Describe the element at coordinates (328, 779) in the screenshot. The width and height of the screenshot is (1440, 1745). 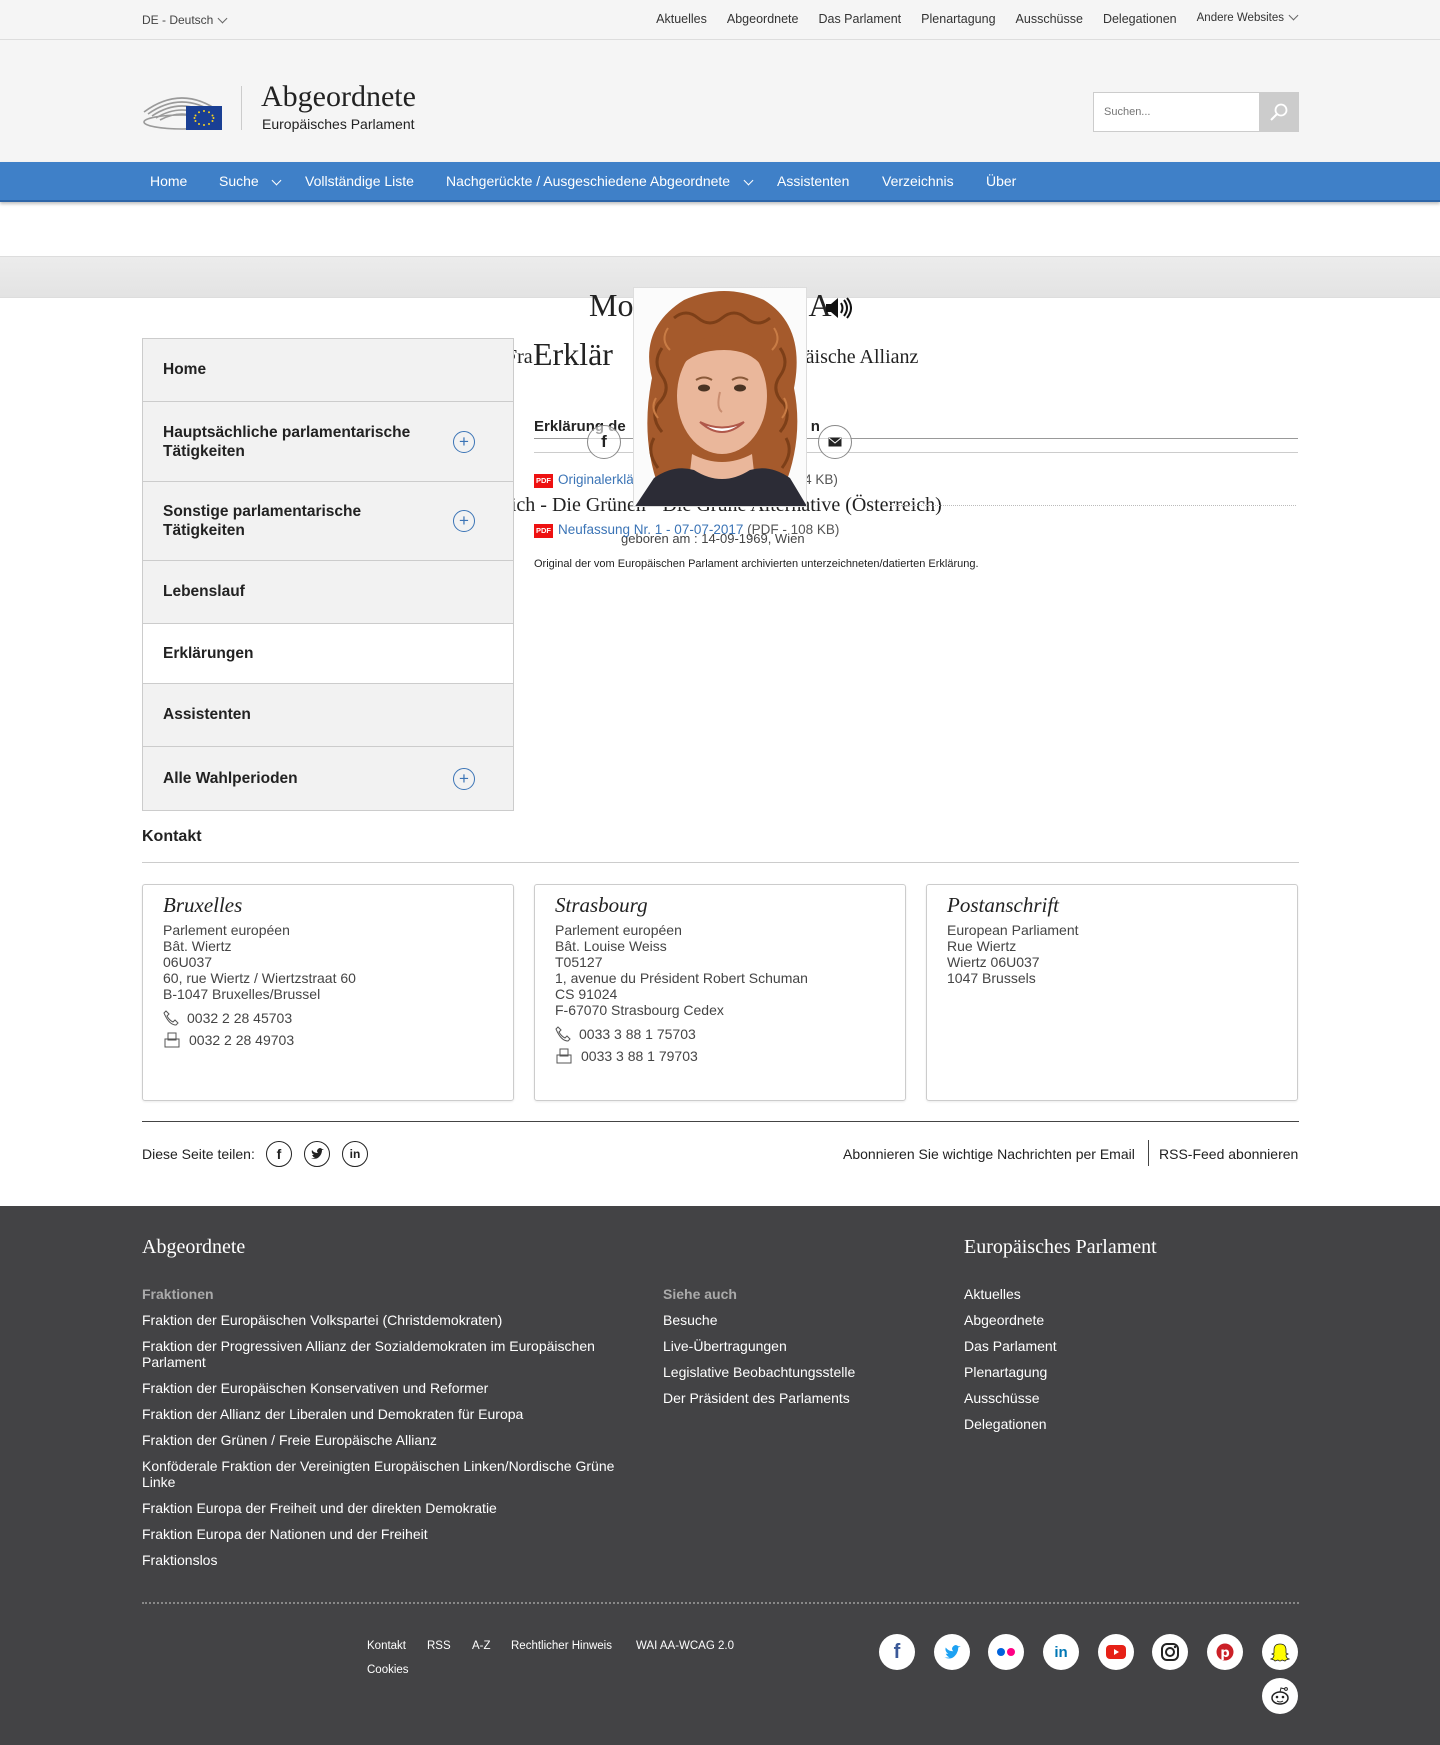
I see `sidebar-item-alle-wahlperioden: Alle Wahlperioden +` at that location.